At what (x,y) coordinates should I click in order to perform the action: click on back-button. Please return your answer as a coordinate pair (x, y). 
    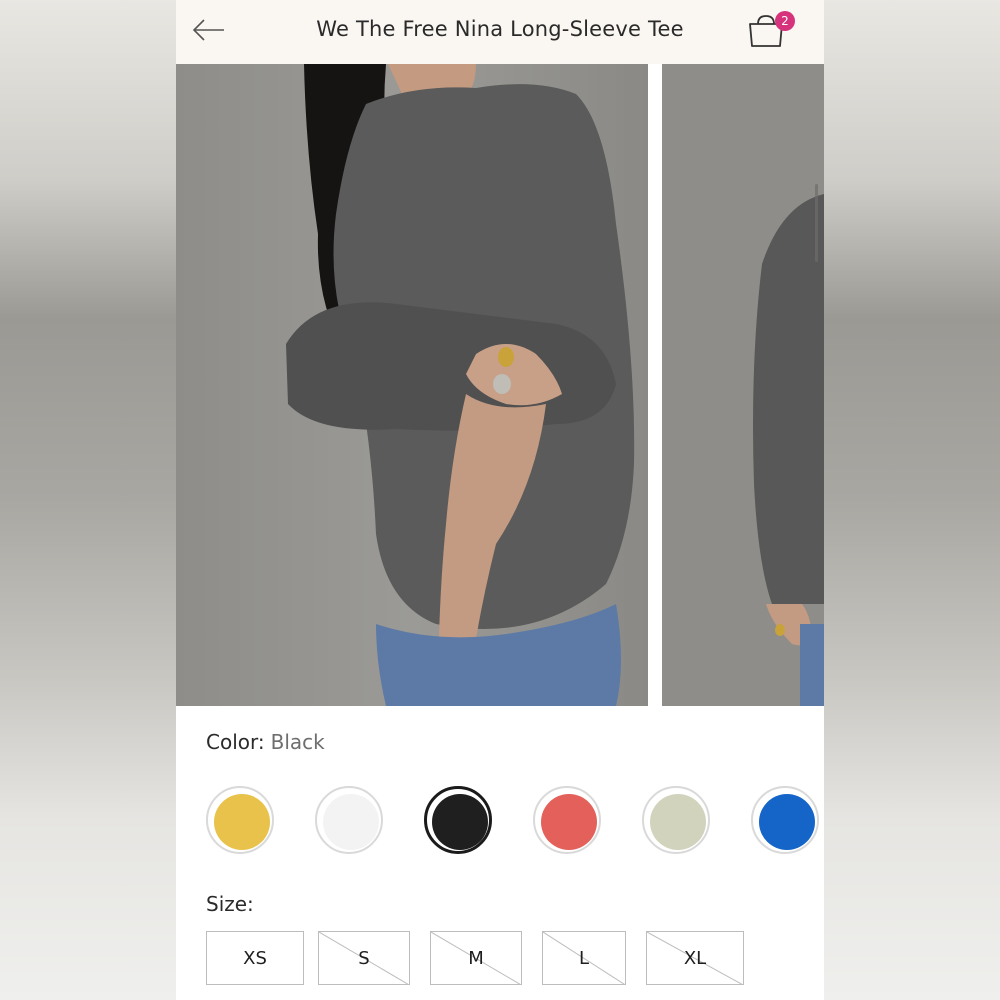
    Looking at the image, I should click on (210, 30).